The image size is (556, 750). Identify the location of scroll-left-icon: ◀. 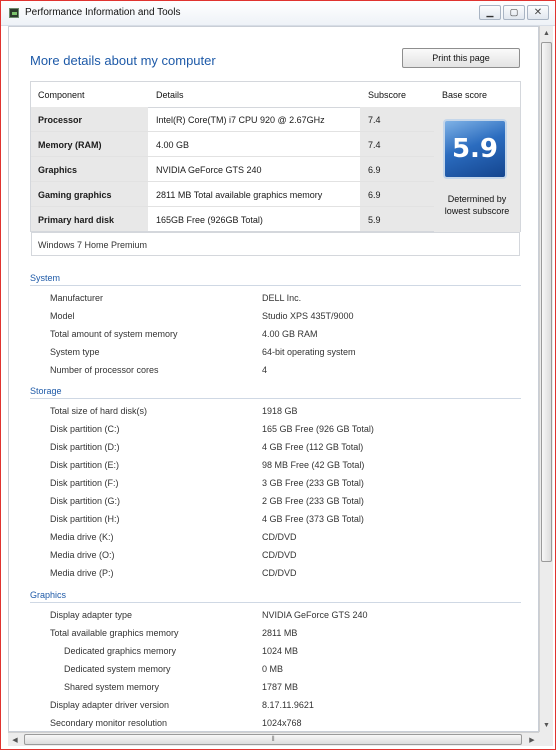
(15, 739).